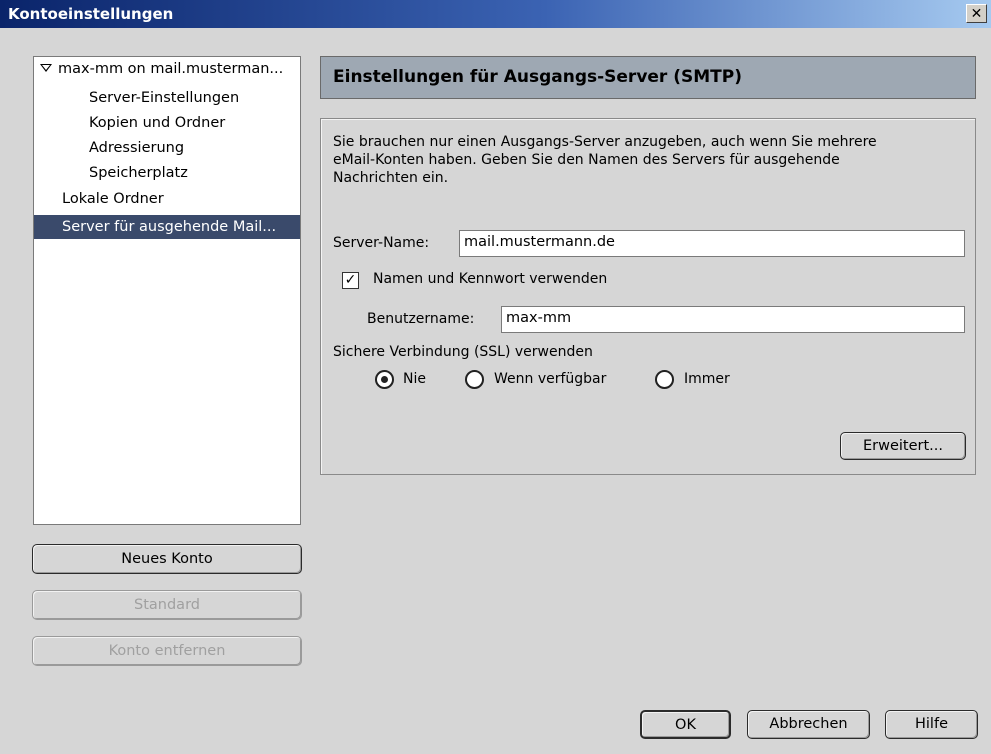  I want to click on ssl-if-available-label: Wenn verfügbar, so click(550, 379).